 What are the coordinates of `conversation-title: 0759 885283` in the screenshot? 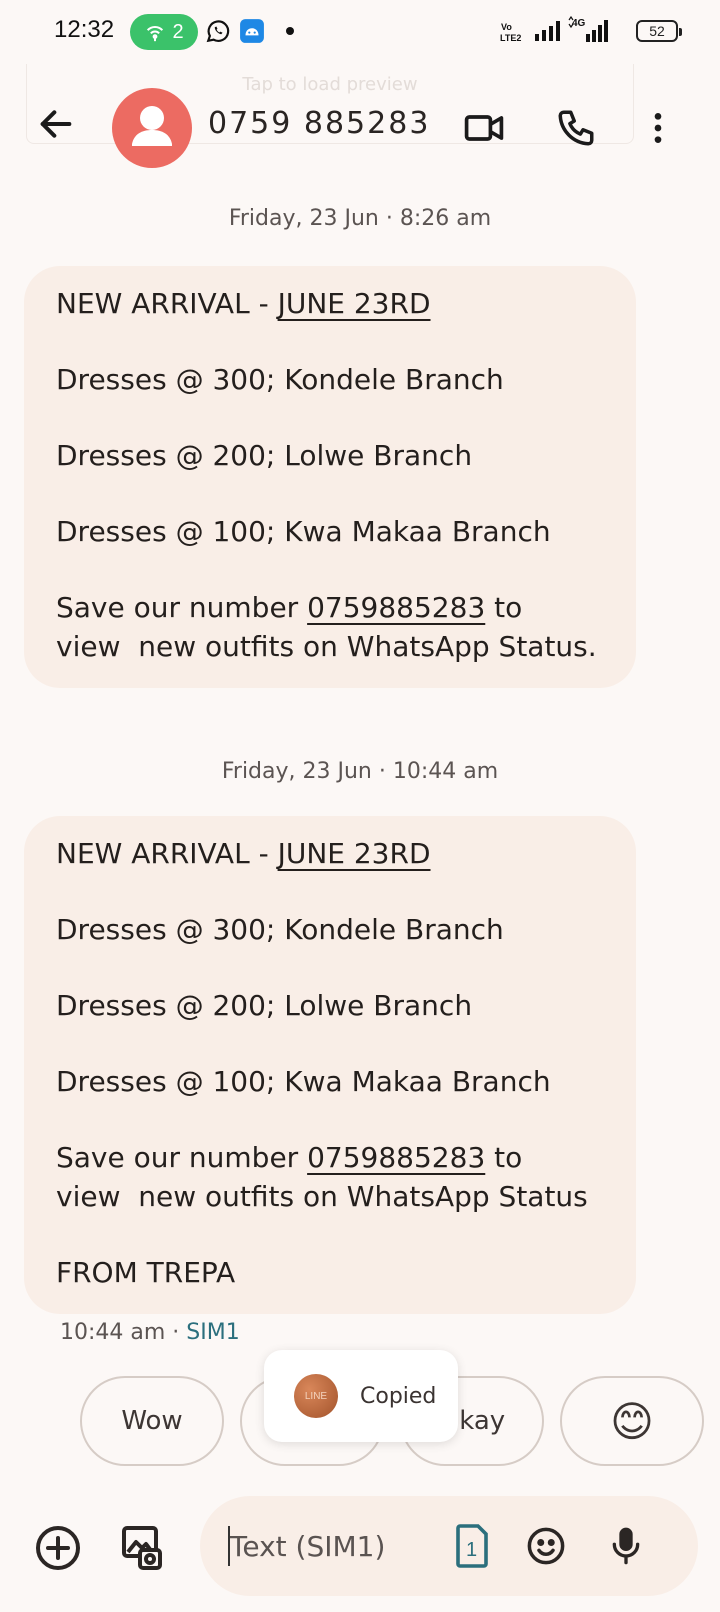 It's located at (319, 123).